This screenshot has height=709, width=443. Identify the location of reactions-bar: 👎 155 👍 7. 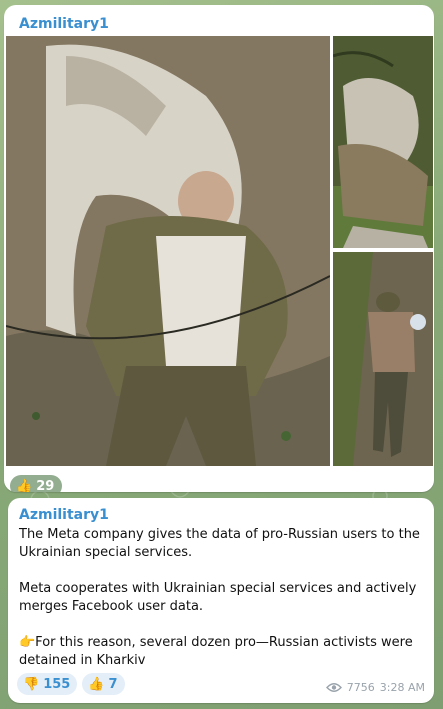
(71, 684).